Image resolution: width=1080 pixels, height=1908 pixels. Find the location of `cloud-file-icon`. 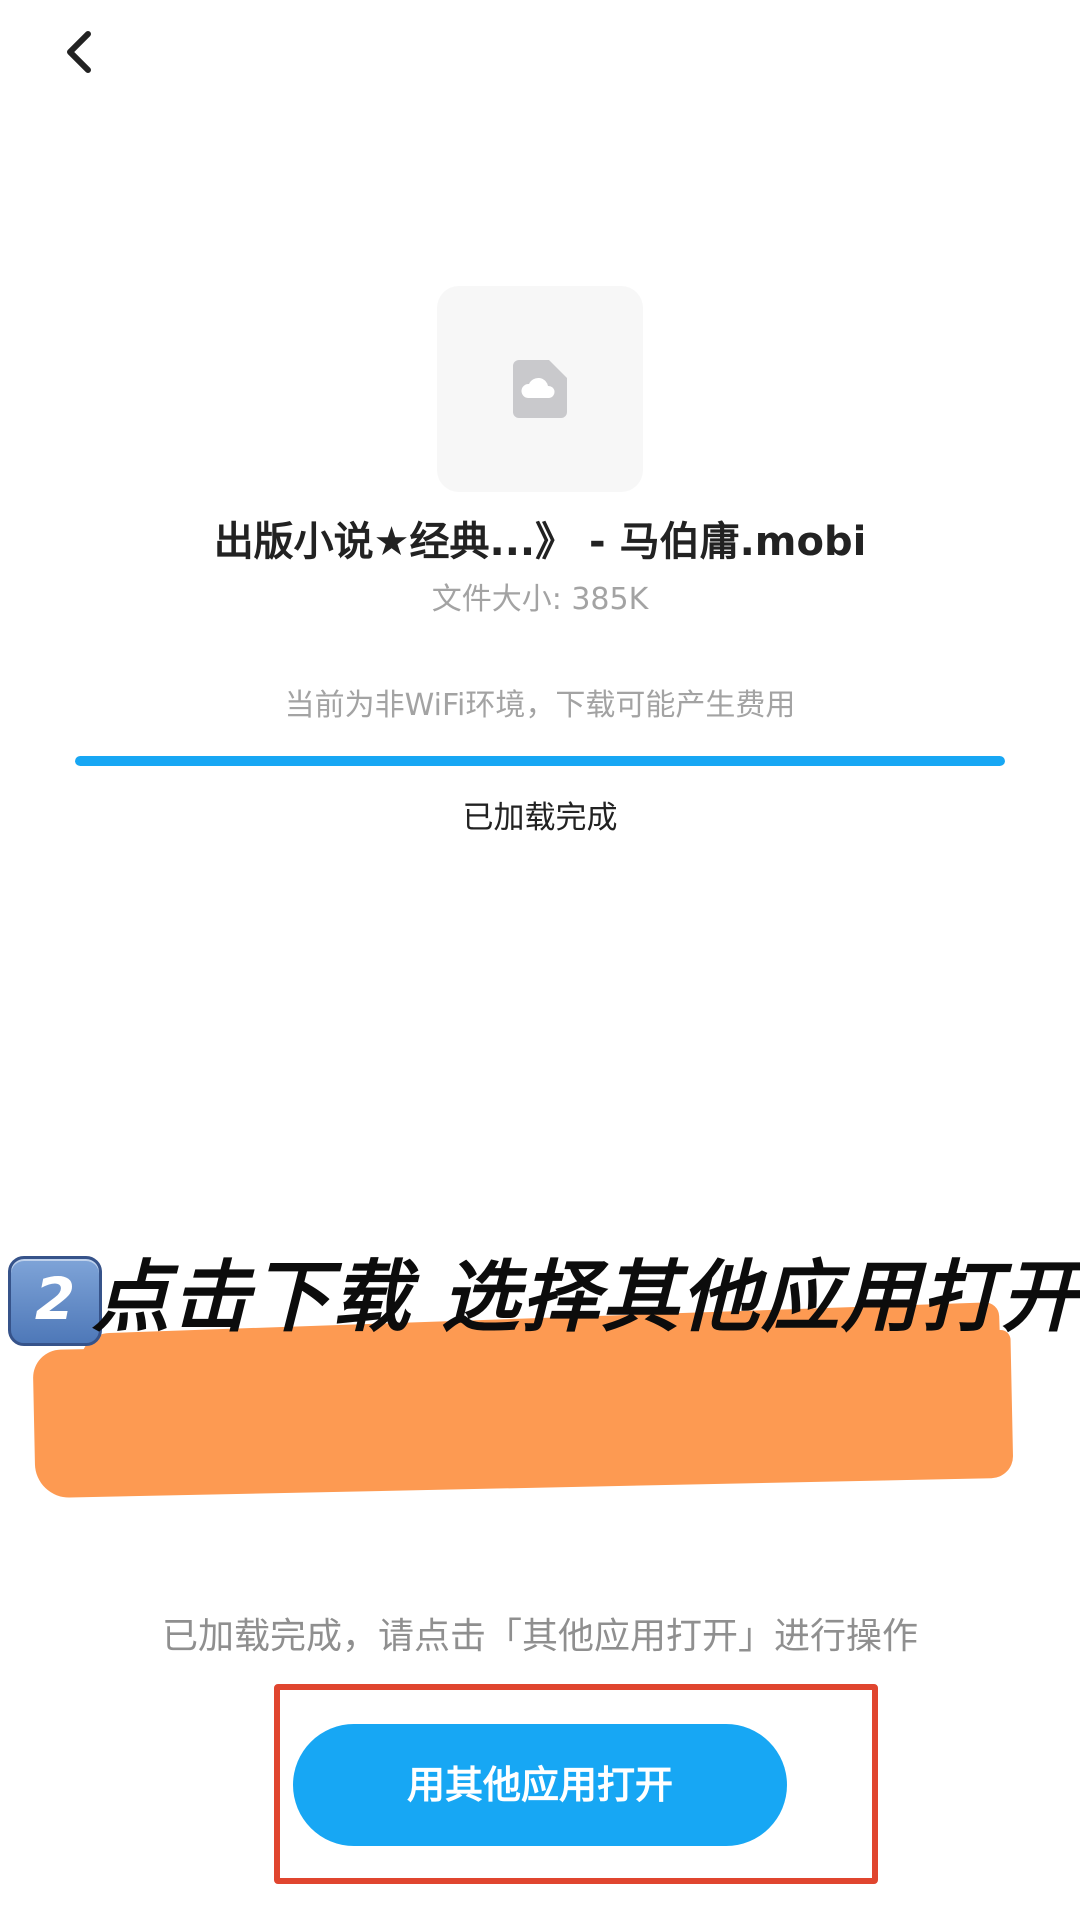

cloud-file-icon is located at coordinates (540, 389).